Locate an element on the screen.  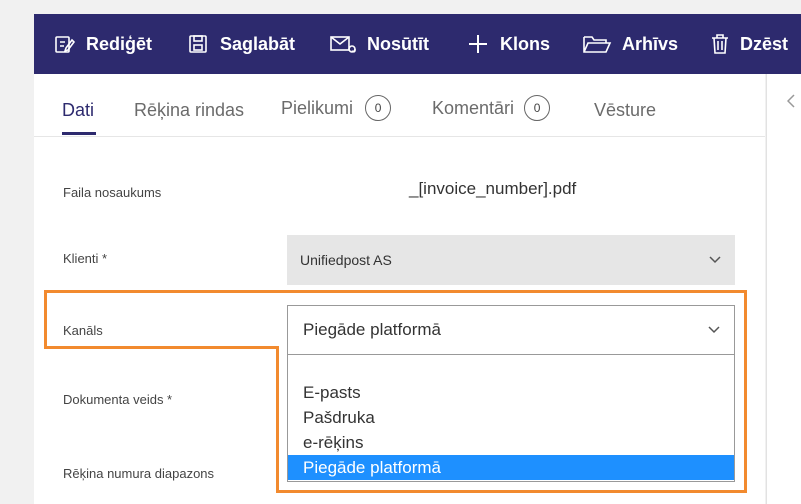
tab-history: Vēsture is located at coordinates (625, 110).